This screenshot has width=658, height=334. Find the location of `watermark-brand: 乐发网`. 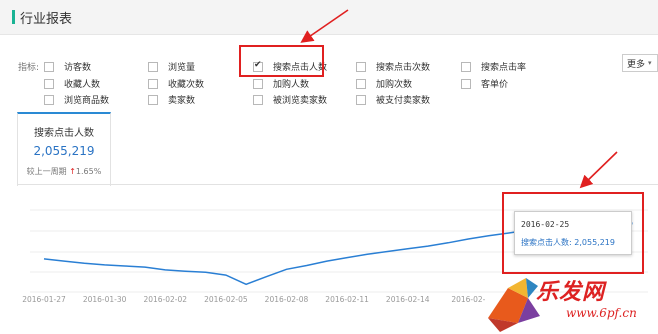

watermark-brand: 乐发网 is located at coordinates (571, 292).